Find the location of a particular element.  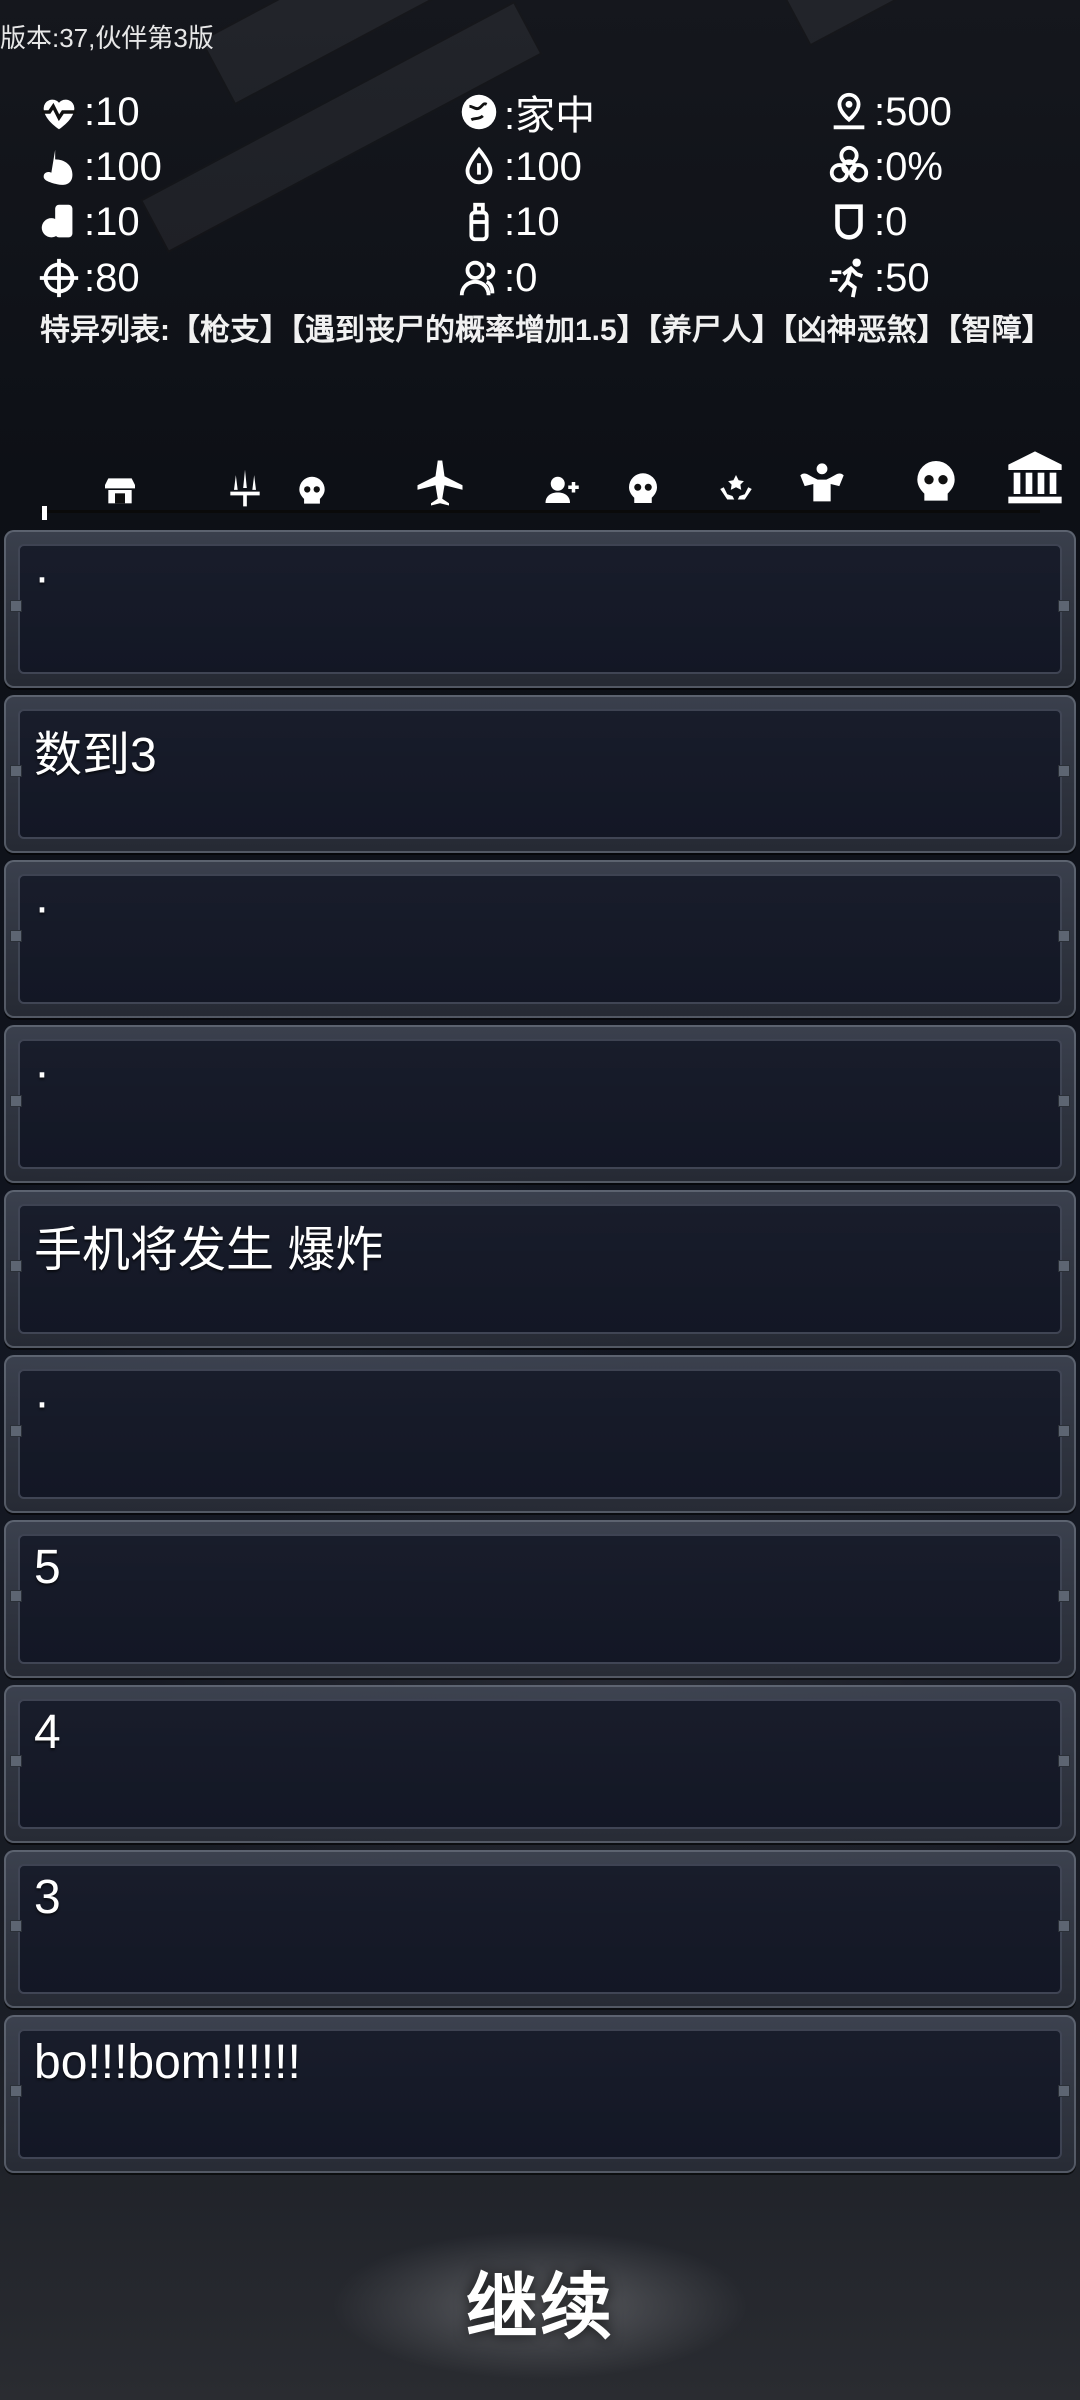

add-user-icon is located at coordinates (562, 489).